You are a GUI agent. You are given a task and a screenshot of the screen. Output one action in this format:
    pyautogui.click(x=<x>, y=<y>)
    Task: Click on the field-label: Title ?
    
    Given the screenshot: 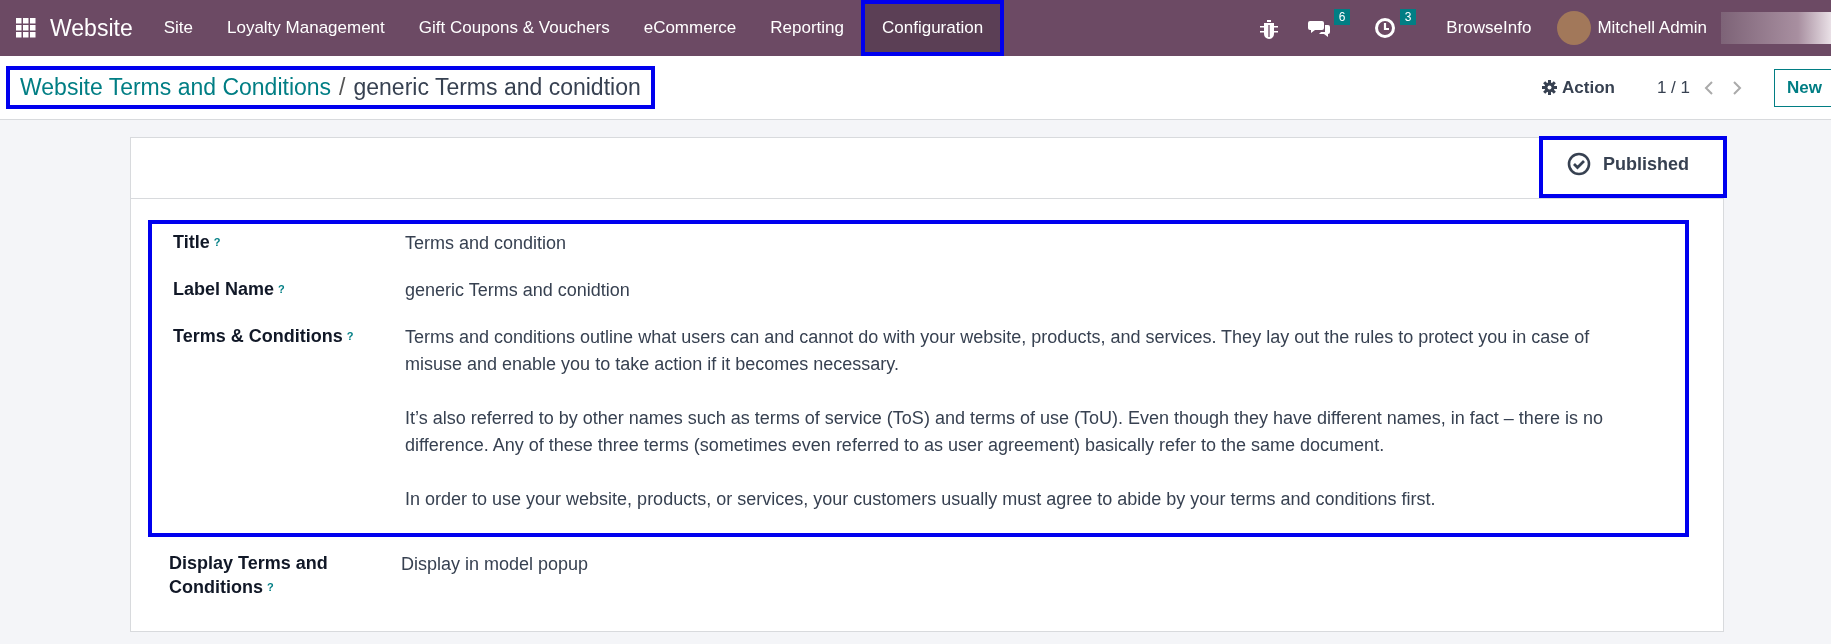 What is the action you would take?
    pyautogui.click(x=197, y=242)
    